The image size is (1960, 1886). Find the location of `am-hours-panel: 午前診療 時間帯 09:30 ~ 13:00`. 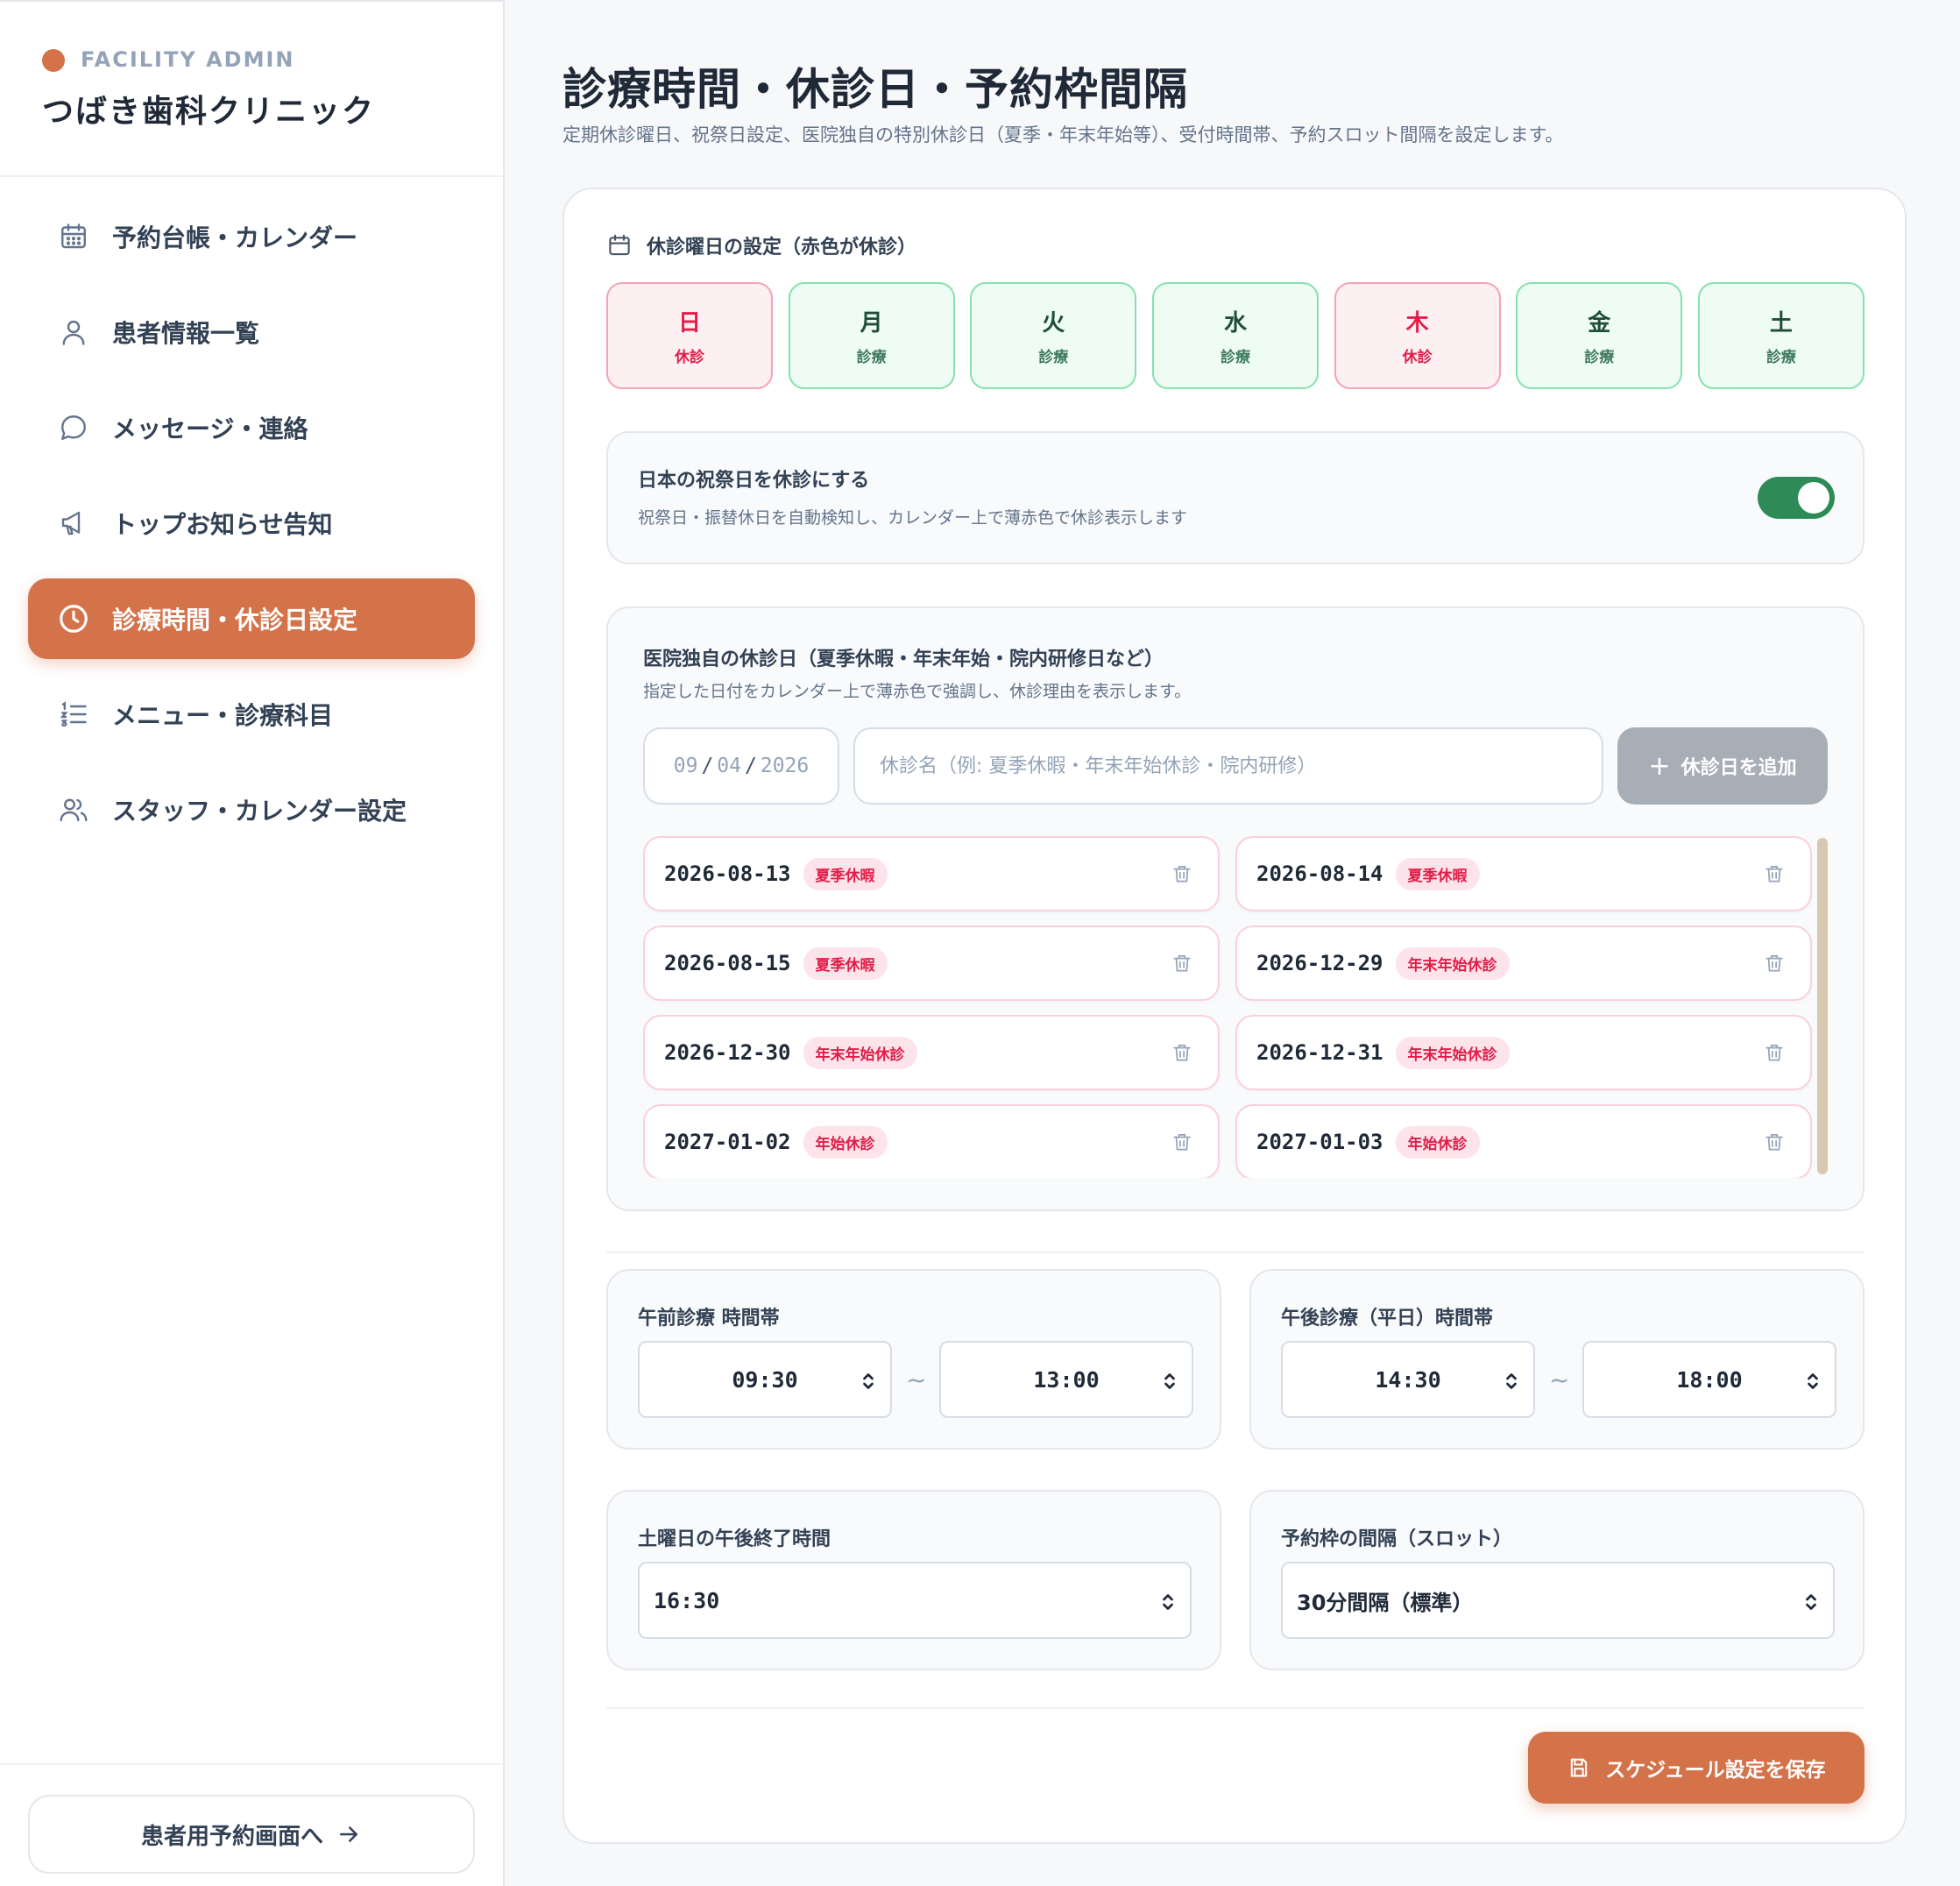

am-hours-panel: 午前診療 時間帯 09:30 ~ 13:00 is located at coordinates (913, 1359).